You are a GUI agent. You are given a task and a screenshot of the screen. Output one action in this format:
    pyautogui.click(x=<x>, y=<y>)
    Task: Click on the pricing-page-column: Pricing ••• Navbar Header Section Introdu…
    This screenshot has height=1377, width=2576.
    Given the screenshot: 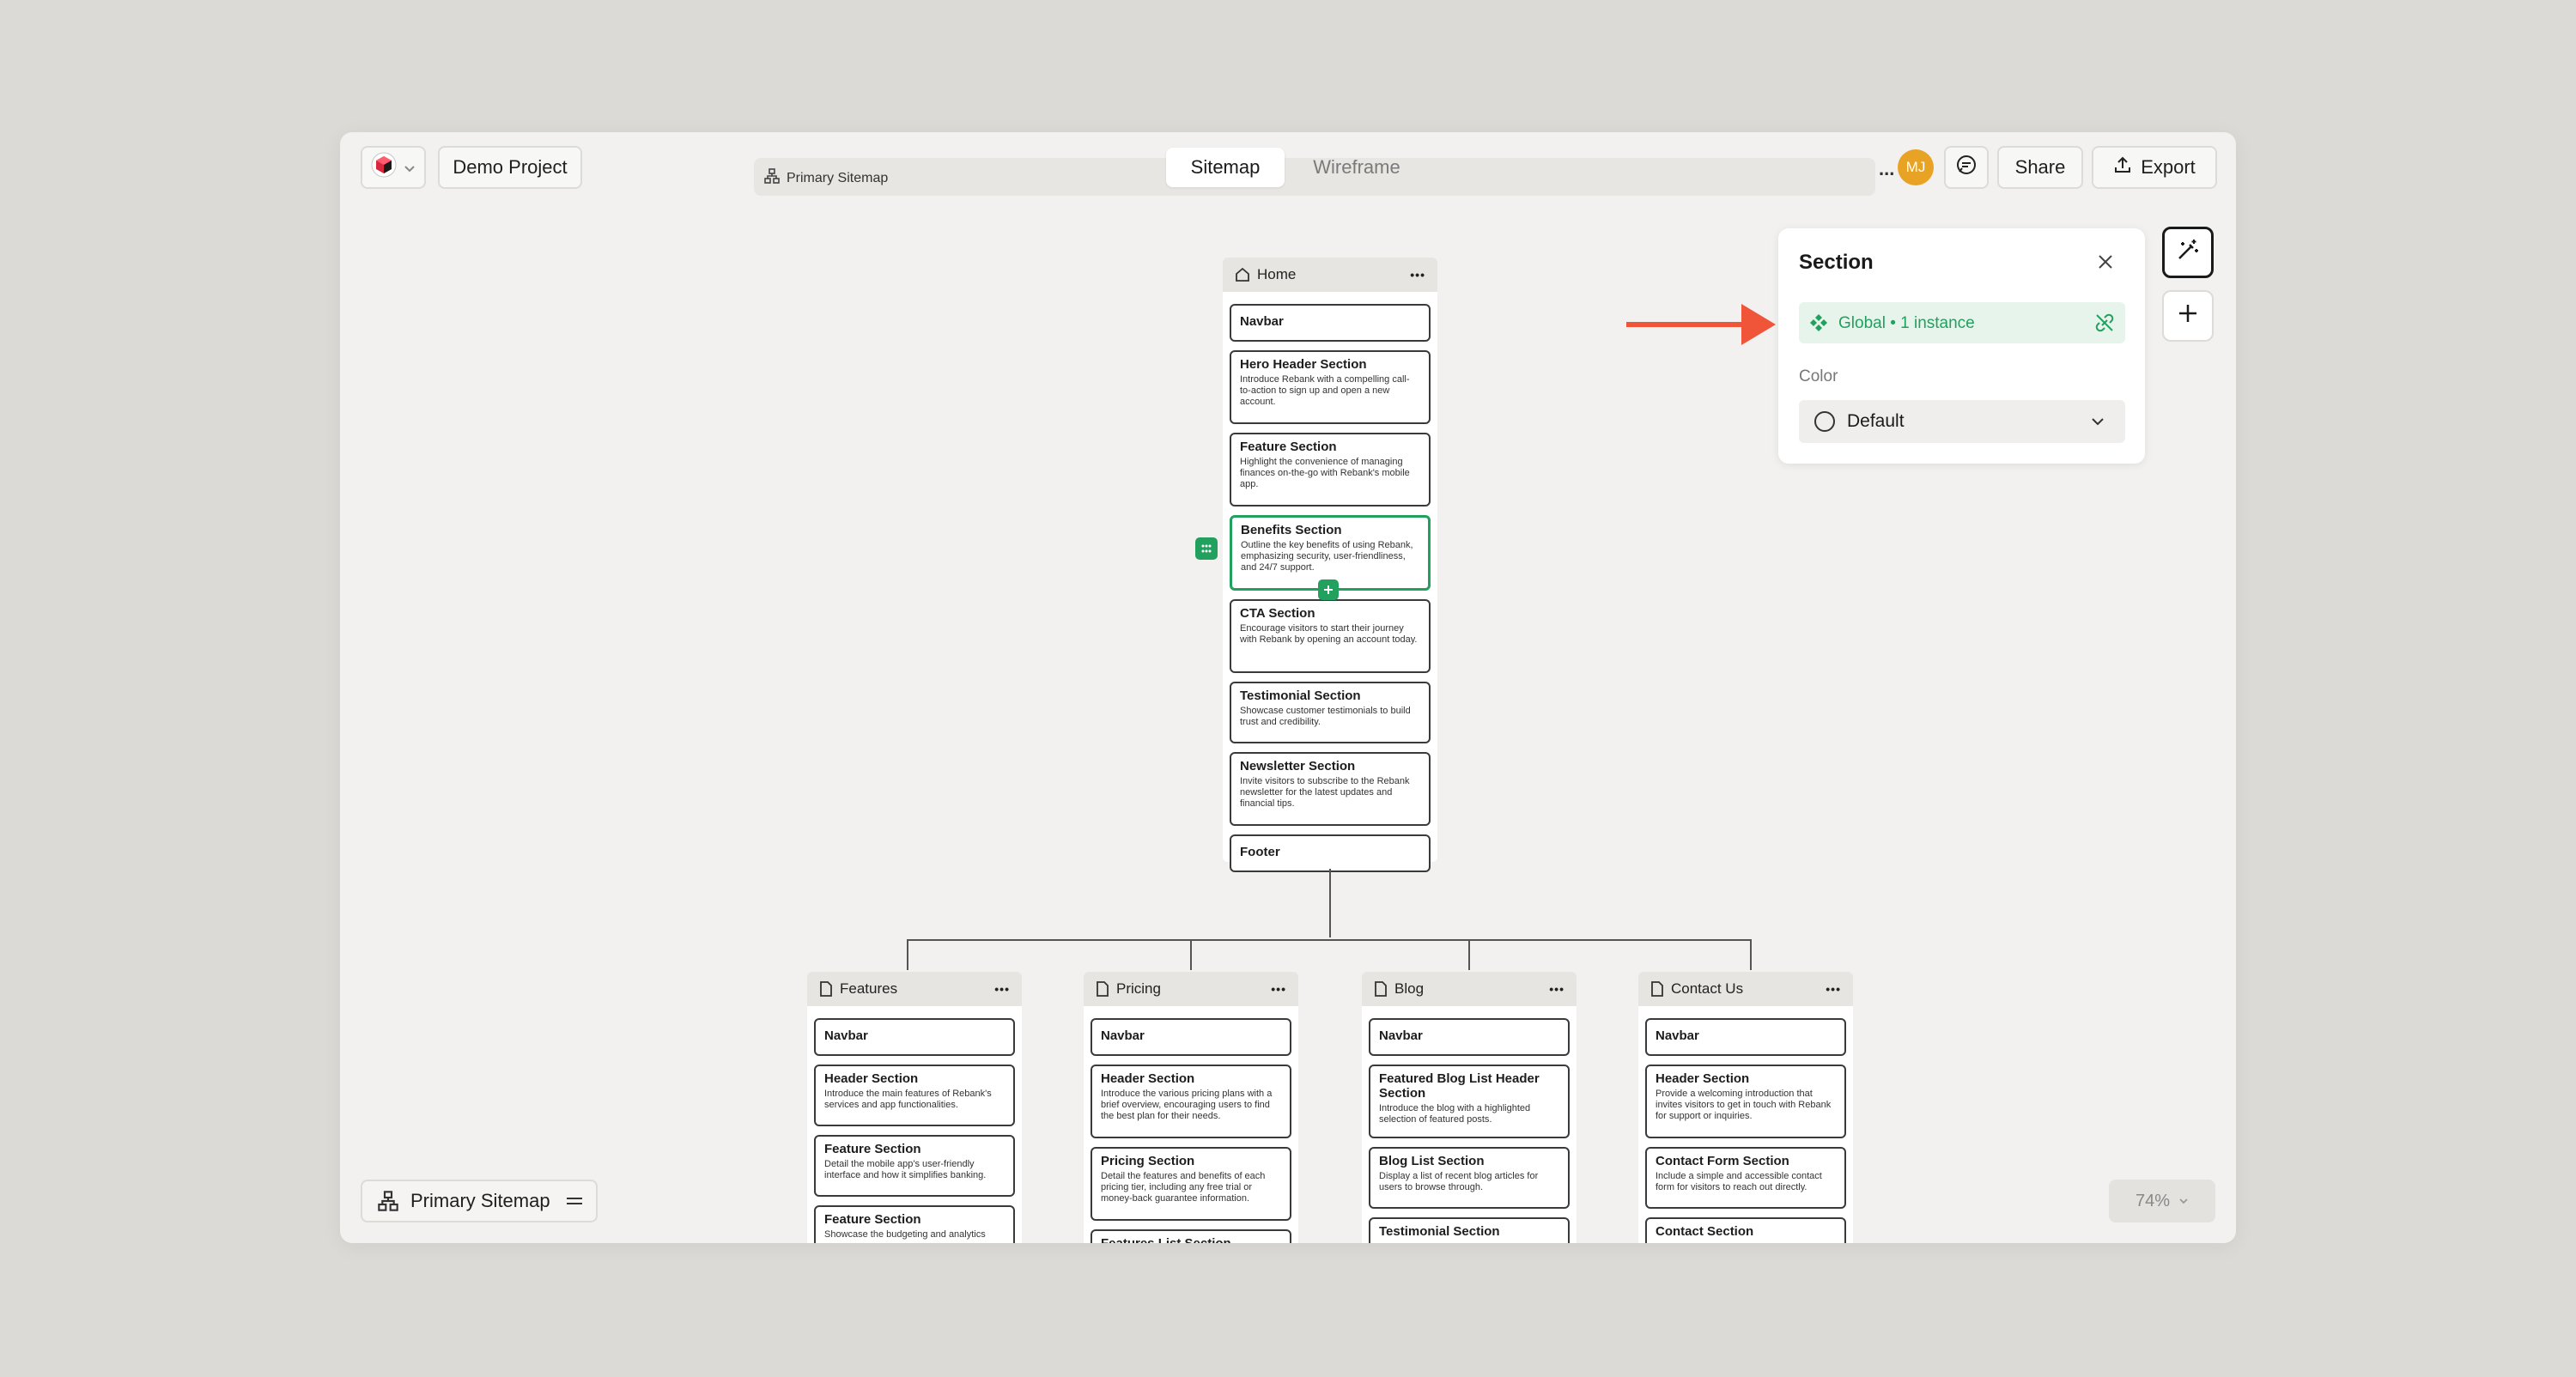 What is the action you would take?
    pyautogui.click(x=1191, y=1107)
    